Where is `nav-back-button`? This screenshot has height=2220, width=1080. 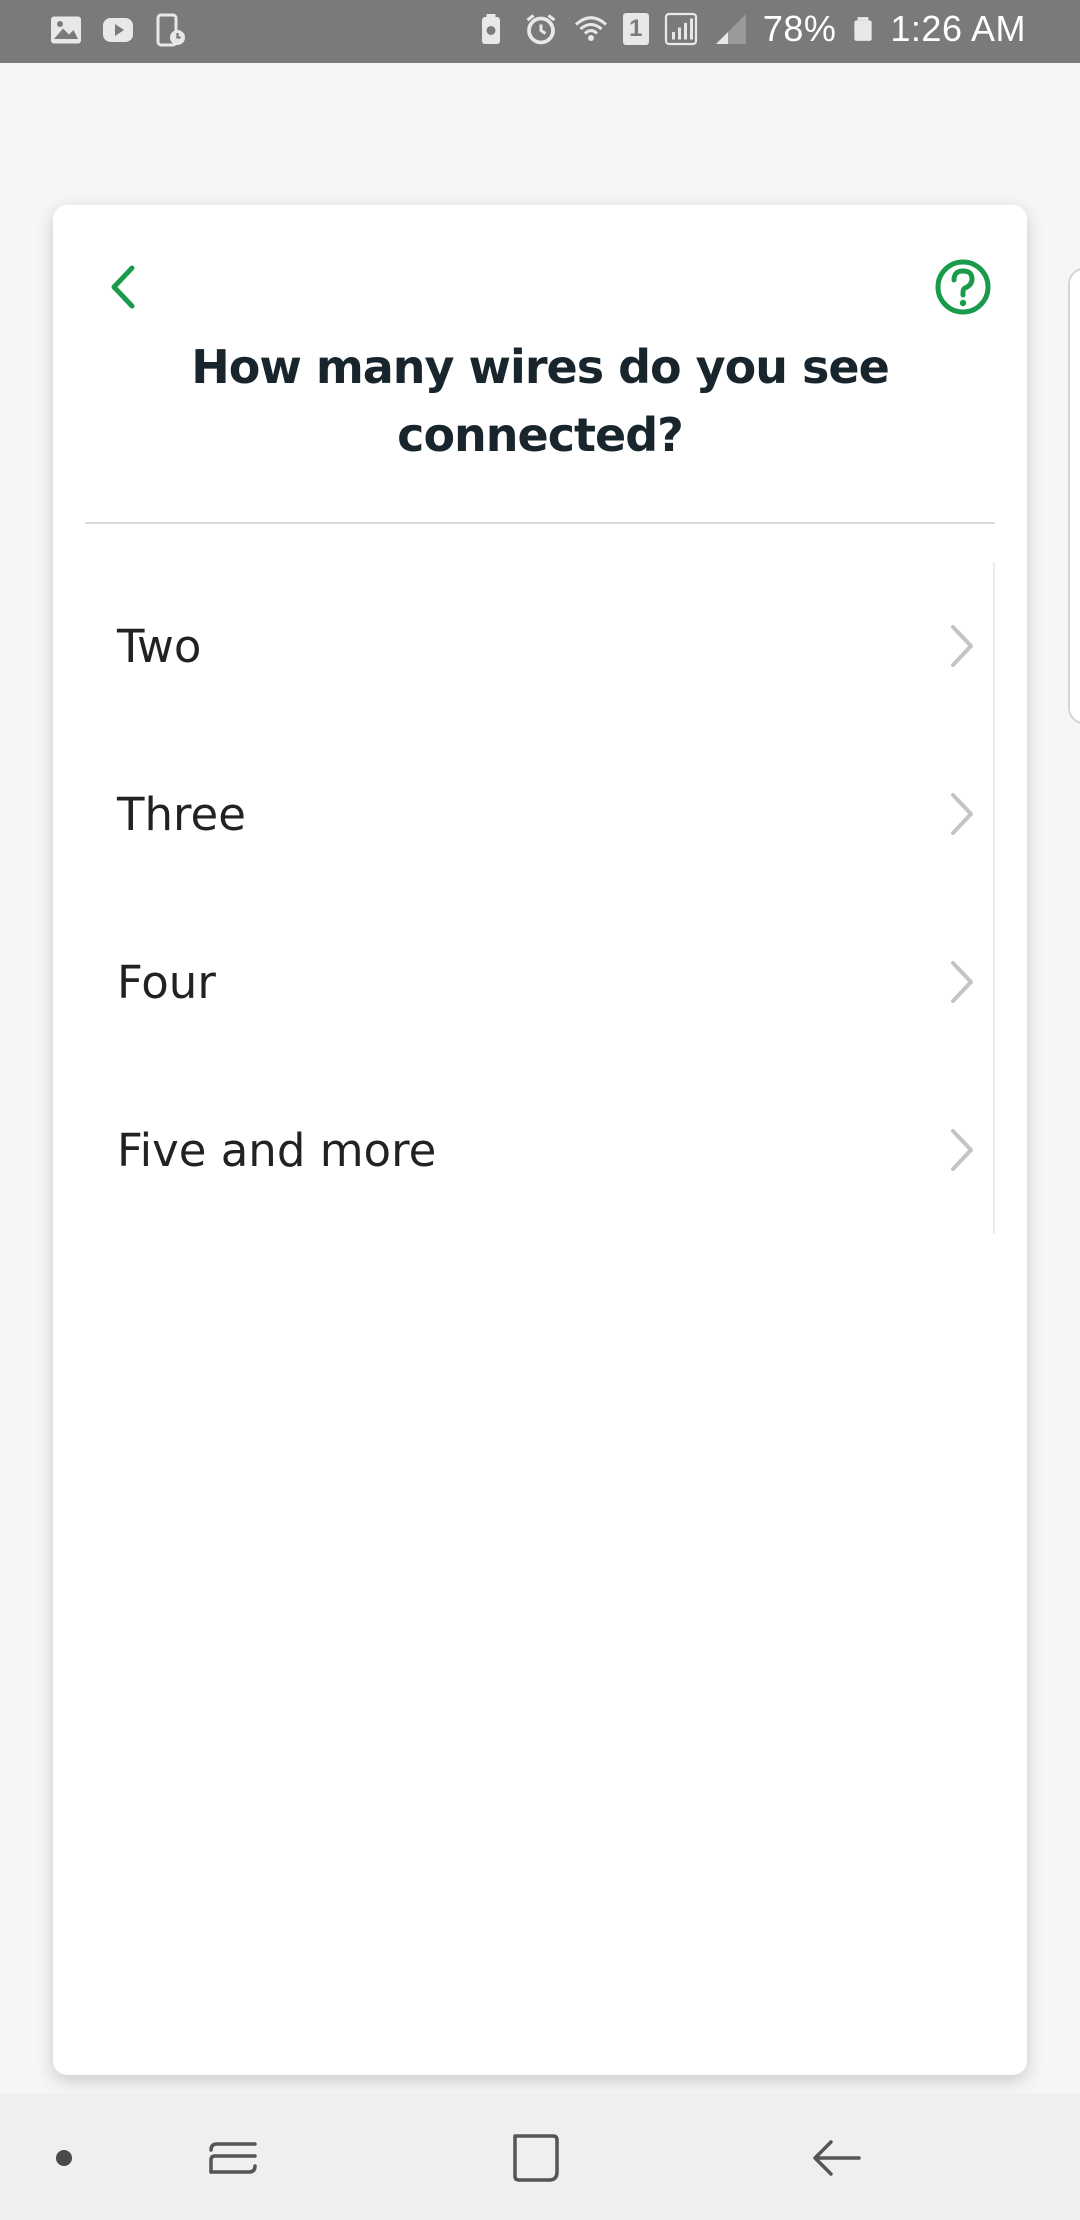 nav-back-button is located at coordinates (837, 2158).